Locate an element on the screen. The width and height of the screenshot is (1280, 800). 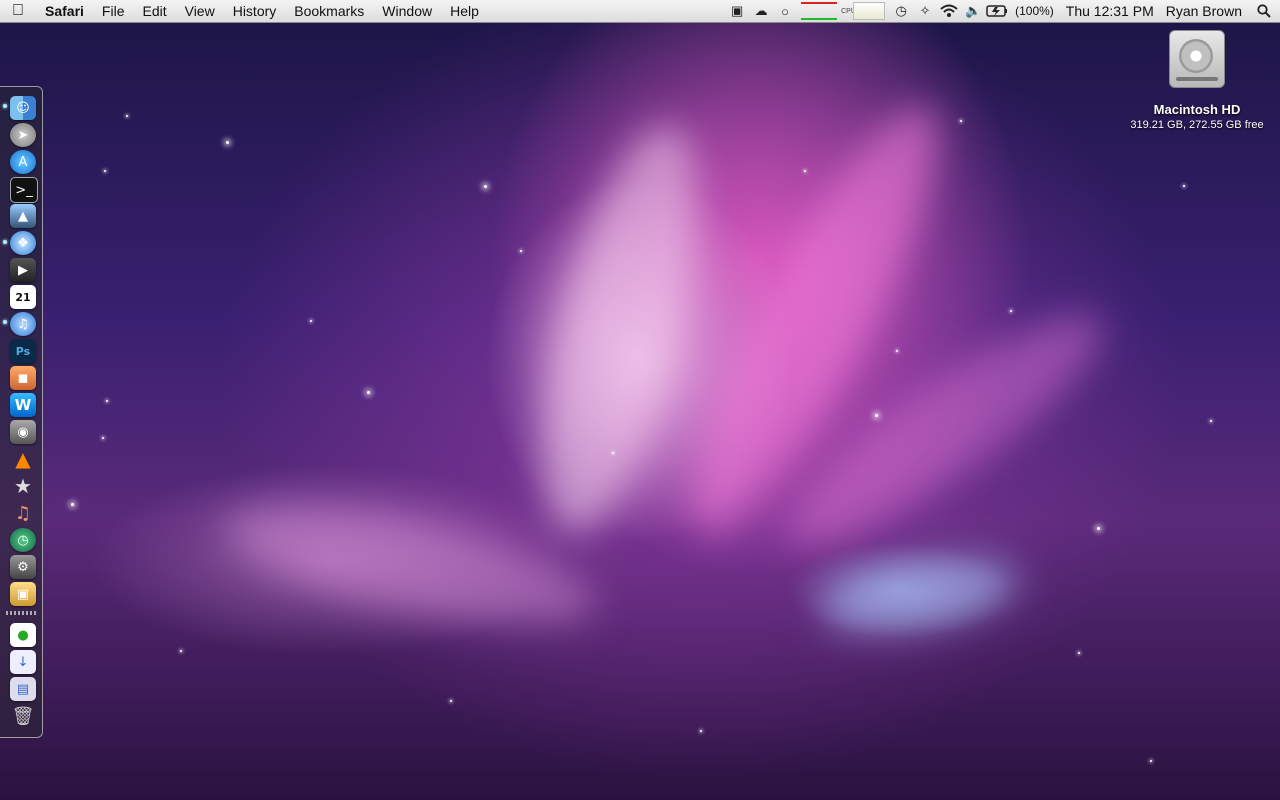
menu-view: View is located at coordinates (200, 11).